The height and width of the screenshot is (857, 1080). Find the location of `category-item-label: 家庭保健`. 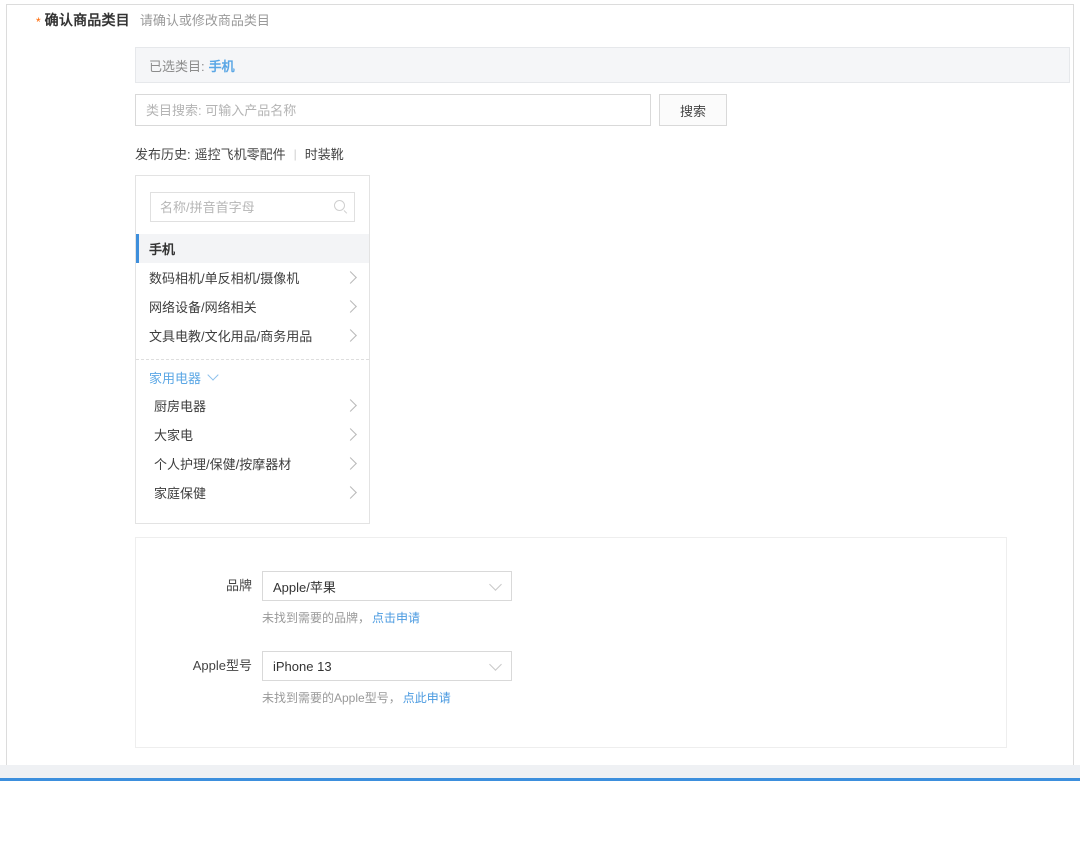

category-item-label: 家庭保健 is located at coordinates (180, 493).